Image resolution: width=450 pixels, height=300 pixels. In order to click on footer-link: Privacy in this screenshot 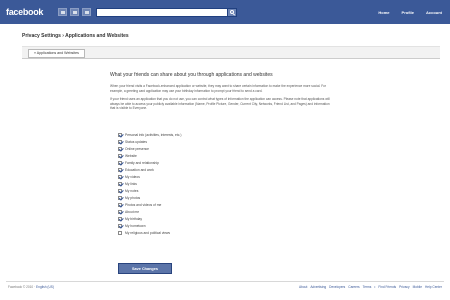, I will do `click(404, 287)`.